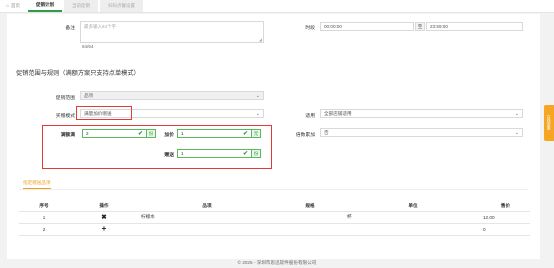 The height and width of the screenshot is (268, 554). I want to click on online-service-handle: 在线客服, so click(549, 123).